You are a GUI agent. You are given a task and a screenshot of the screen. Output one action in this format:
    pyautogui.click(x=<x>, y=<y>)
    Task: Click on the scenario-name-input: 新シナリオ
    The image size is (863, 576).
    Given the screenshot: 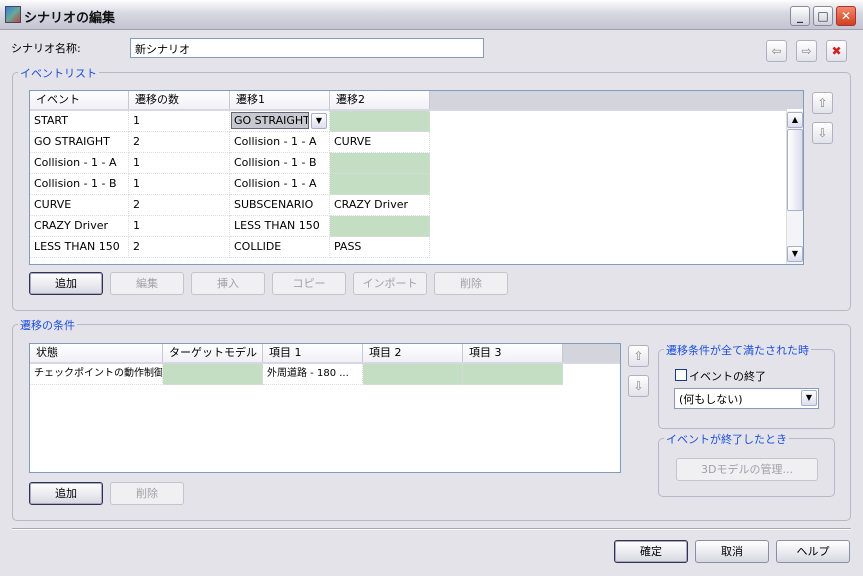 What is the action you would take?
    pyautogui.click(x=307, y=48)
    